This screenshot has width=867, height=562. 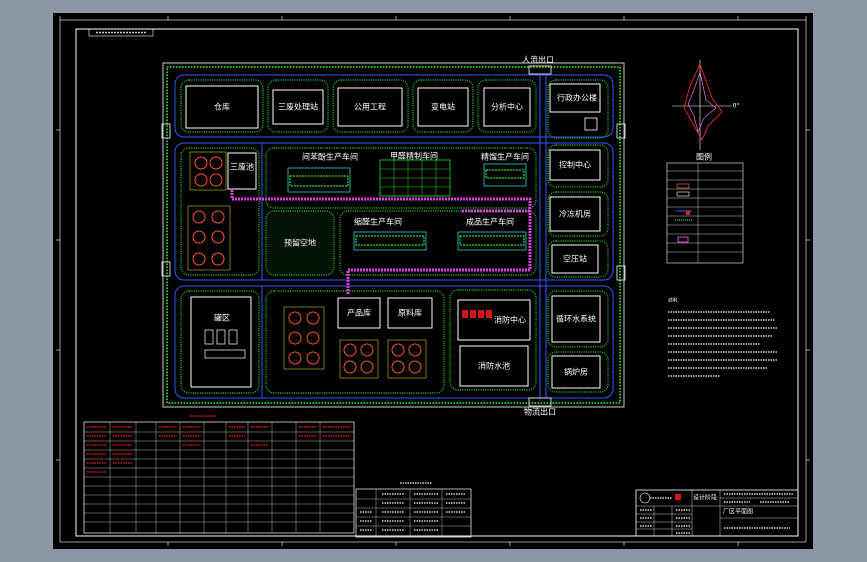 What do you see at coordinates (410, 313) in the screenshot?
I see `label-raw-material: 原料库` at bounding box center [410, 313].